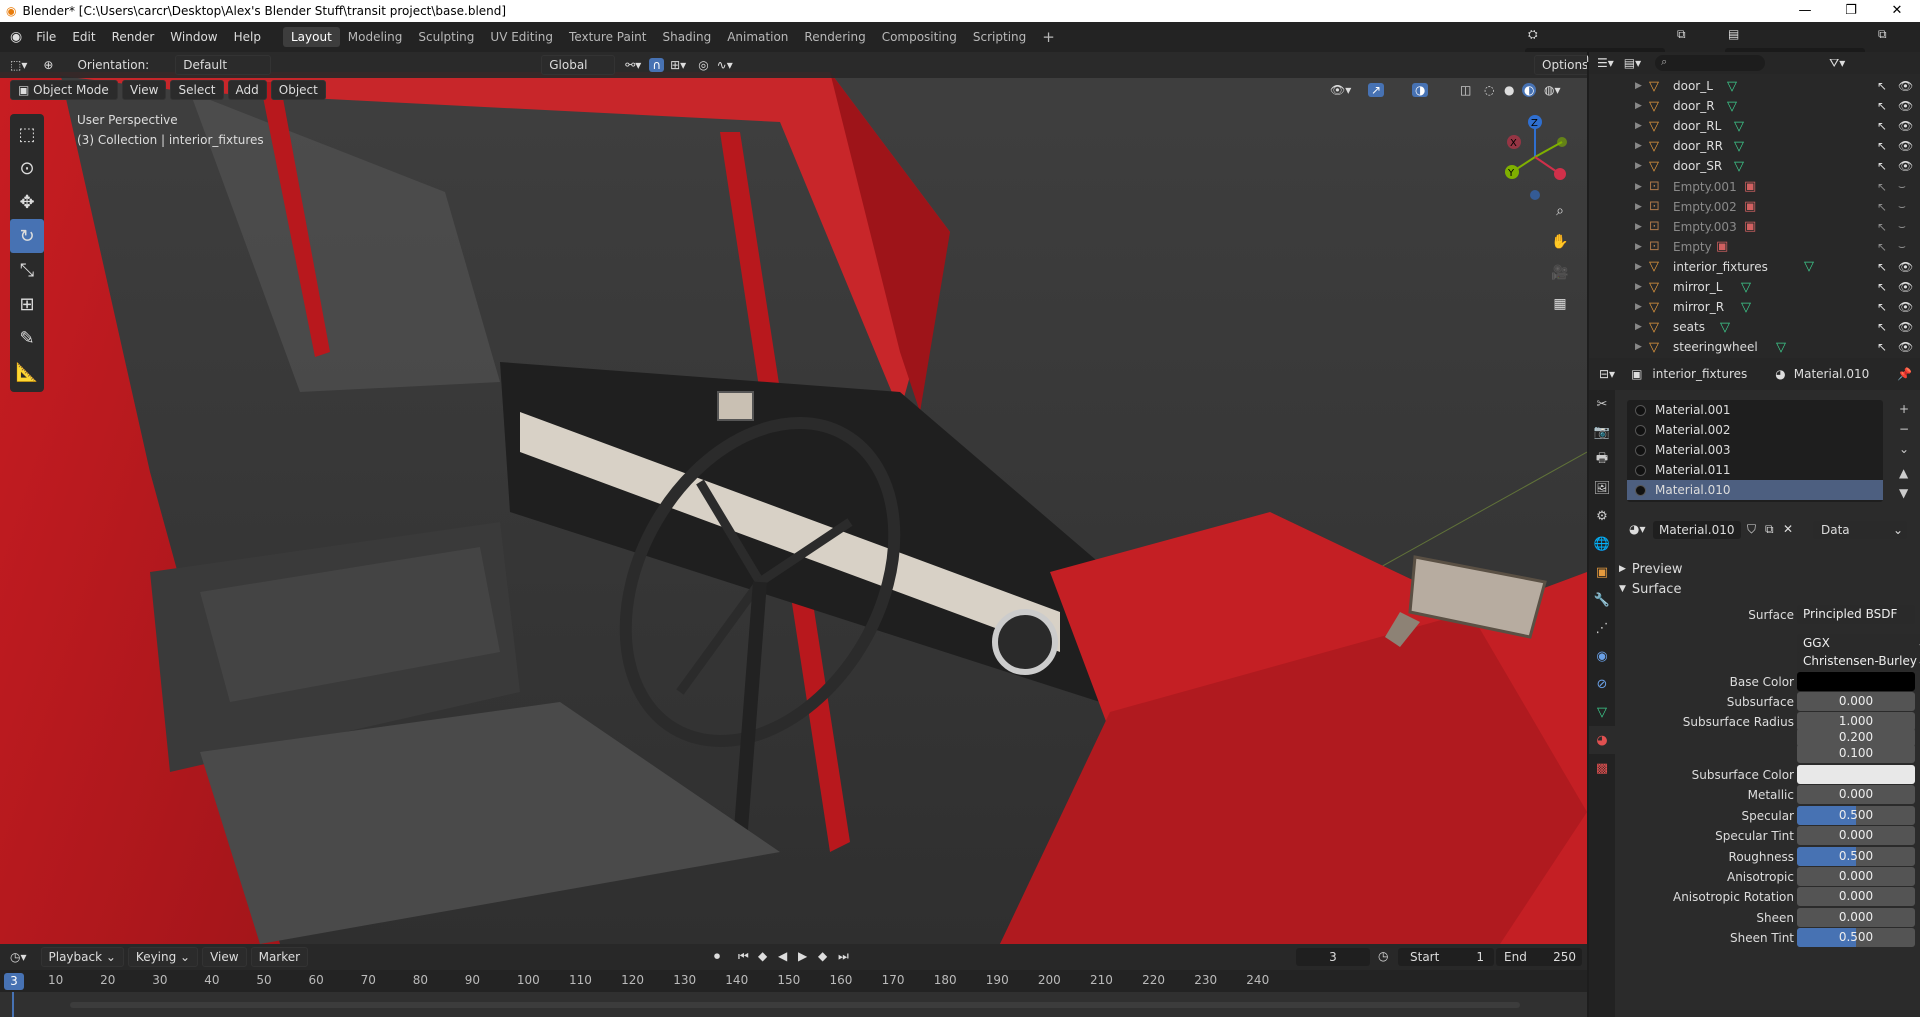 This screenshot has width=1920, height=1017. What do you see at coordinates (1697, 166) in the screenshot?
I see `outliner-item-name: door_SR` at bounding box center [1697, 166].